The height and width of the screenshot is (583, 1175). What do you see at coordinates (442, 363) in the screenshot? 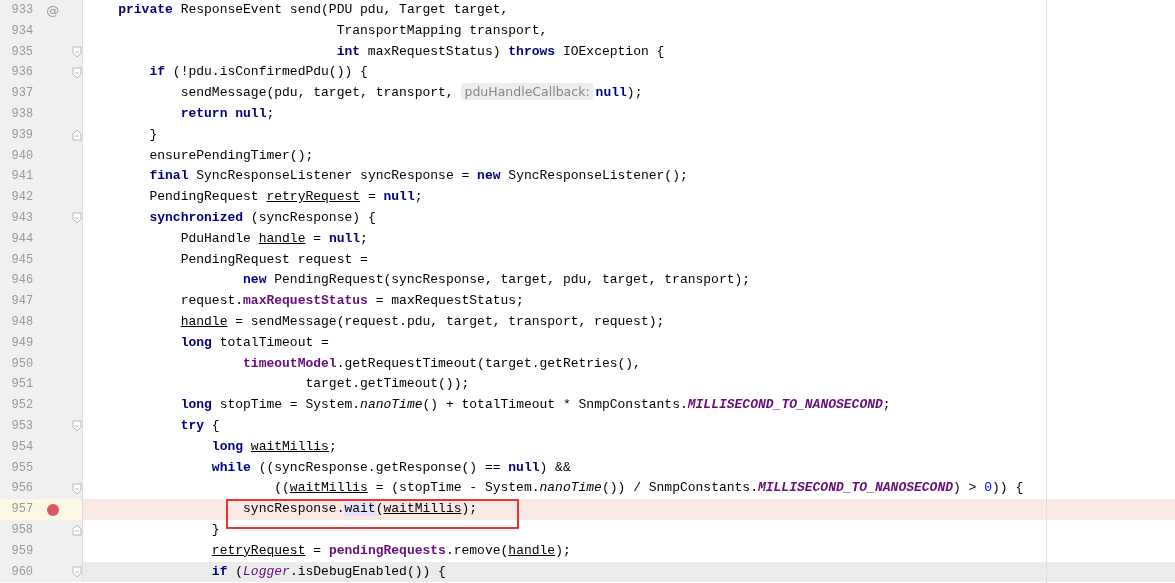
I see `code-line: timeoutModel.getRequestTimeout(target.getRetries(),` at bounding box center [442, 363].